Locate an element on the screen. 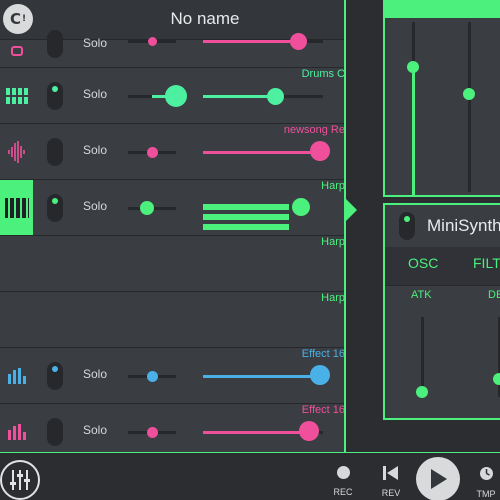  attack-knob is located at coordinates (422, 392).